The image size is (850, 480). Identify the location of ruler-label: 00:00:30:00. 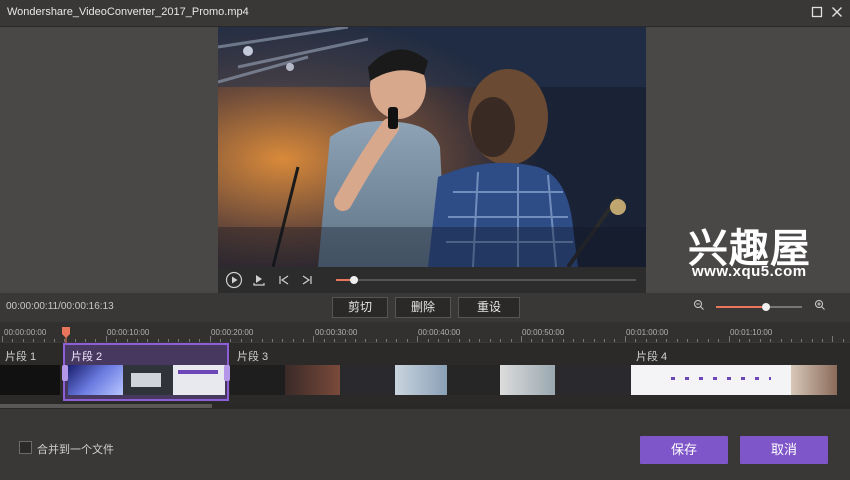
(336, 332).